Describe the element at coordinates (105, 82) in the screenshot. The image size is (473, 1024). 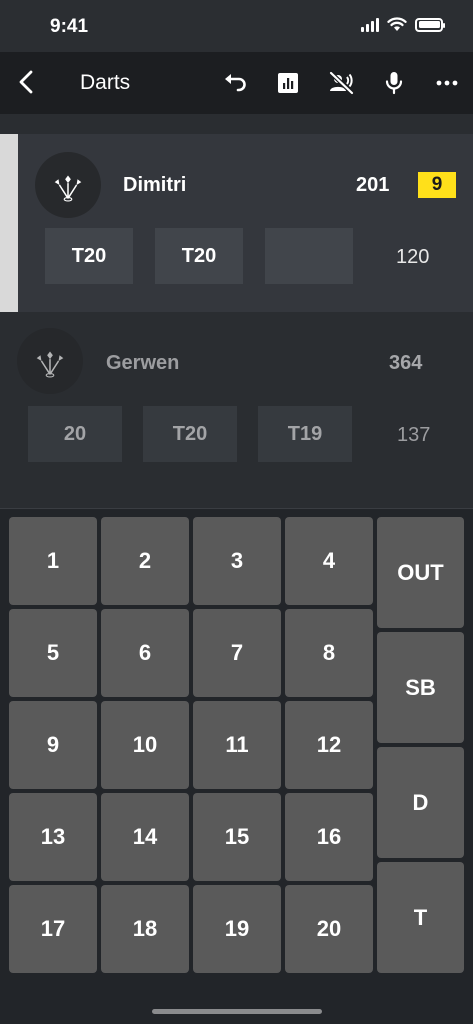
I see `page-title: Darts` at that location.